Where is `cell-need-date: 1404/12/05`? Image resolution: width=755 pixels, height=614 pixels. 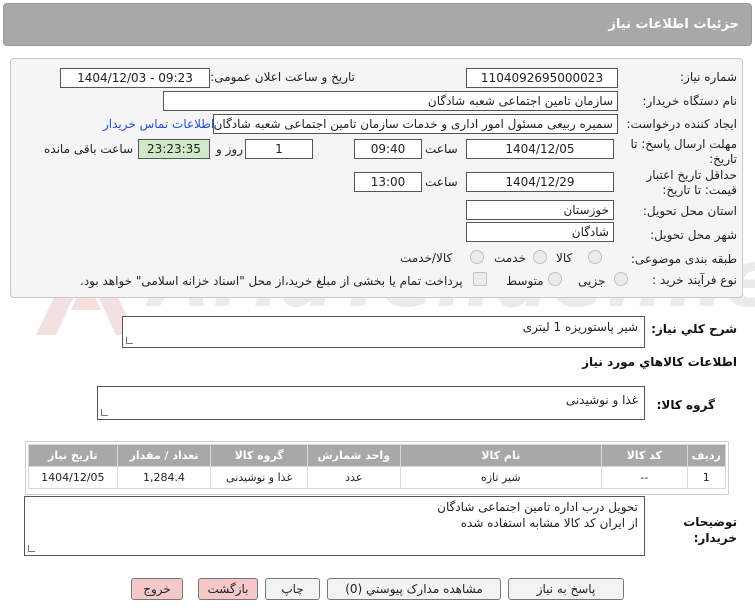
cell-need-date: 1404/12/05 is located at coordinates (73, 477).